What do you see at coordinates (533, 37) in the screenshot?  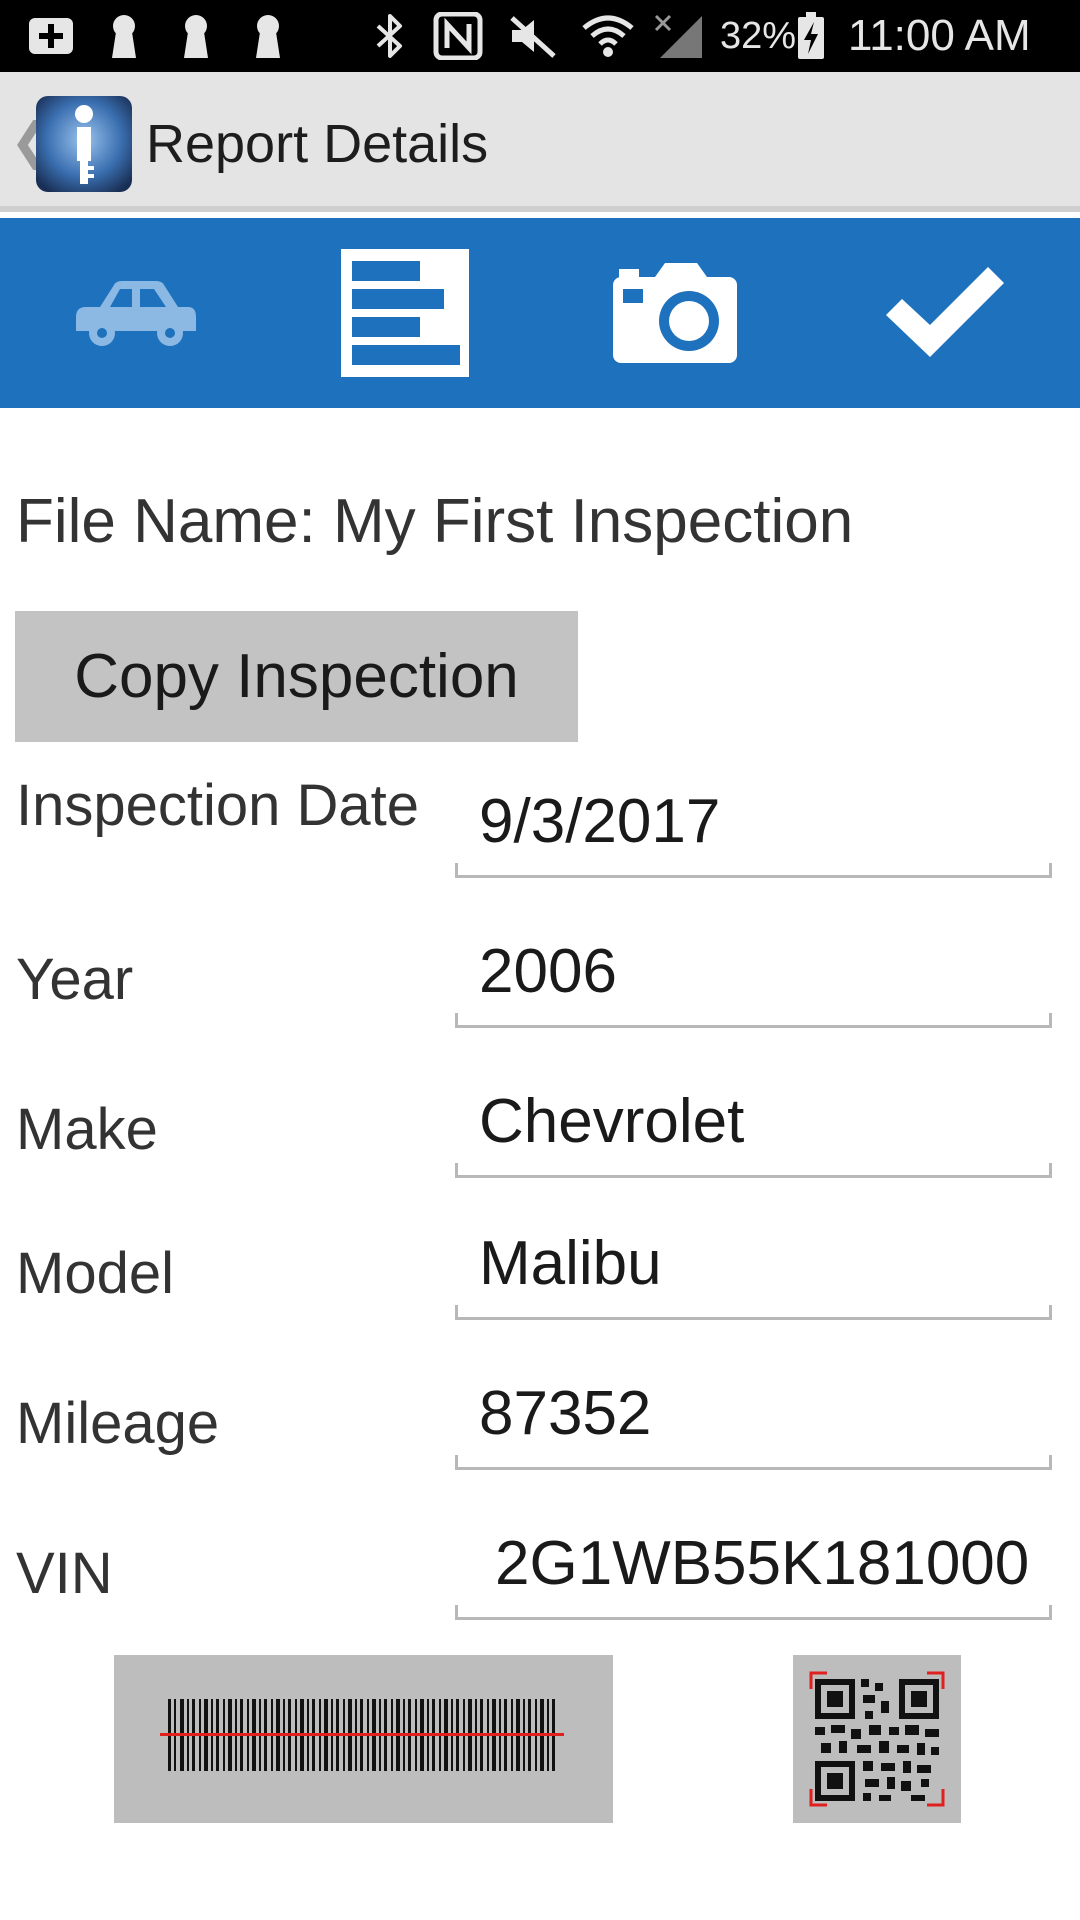 I see `vibrate-mute-icon` at bounding box center [533, 37].